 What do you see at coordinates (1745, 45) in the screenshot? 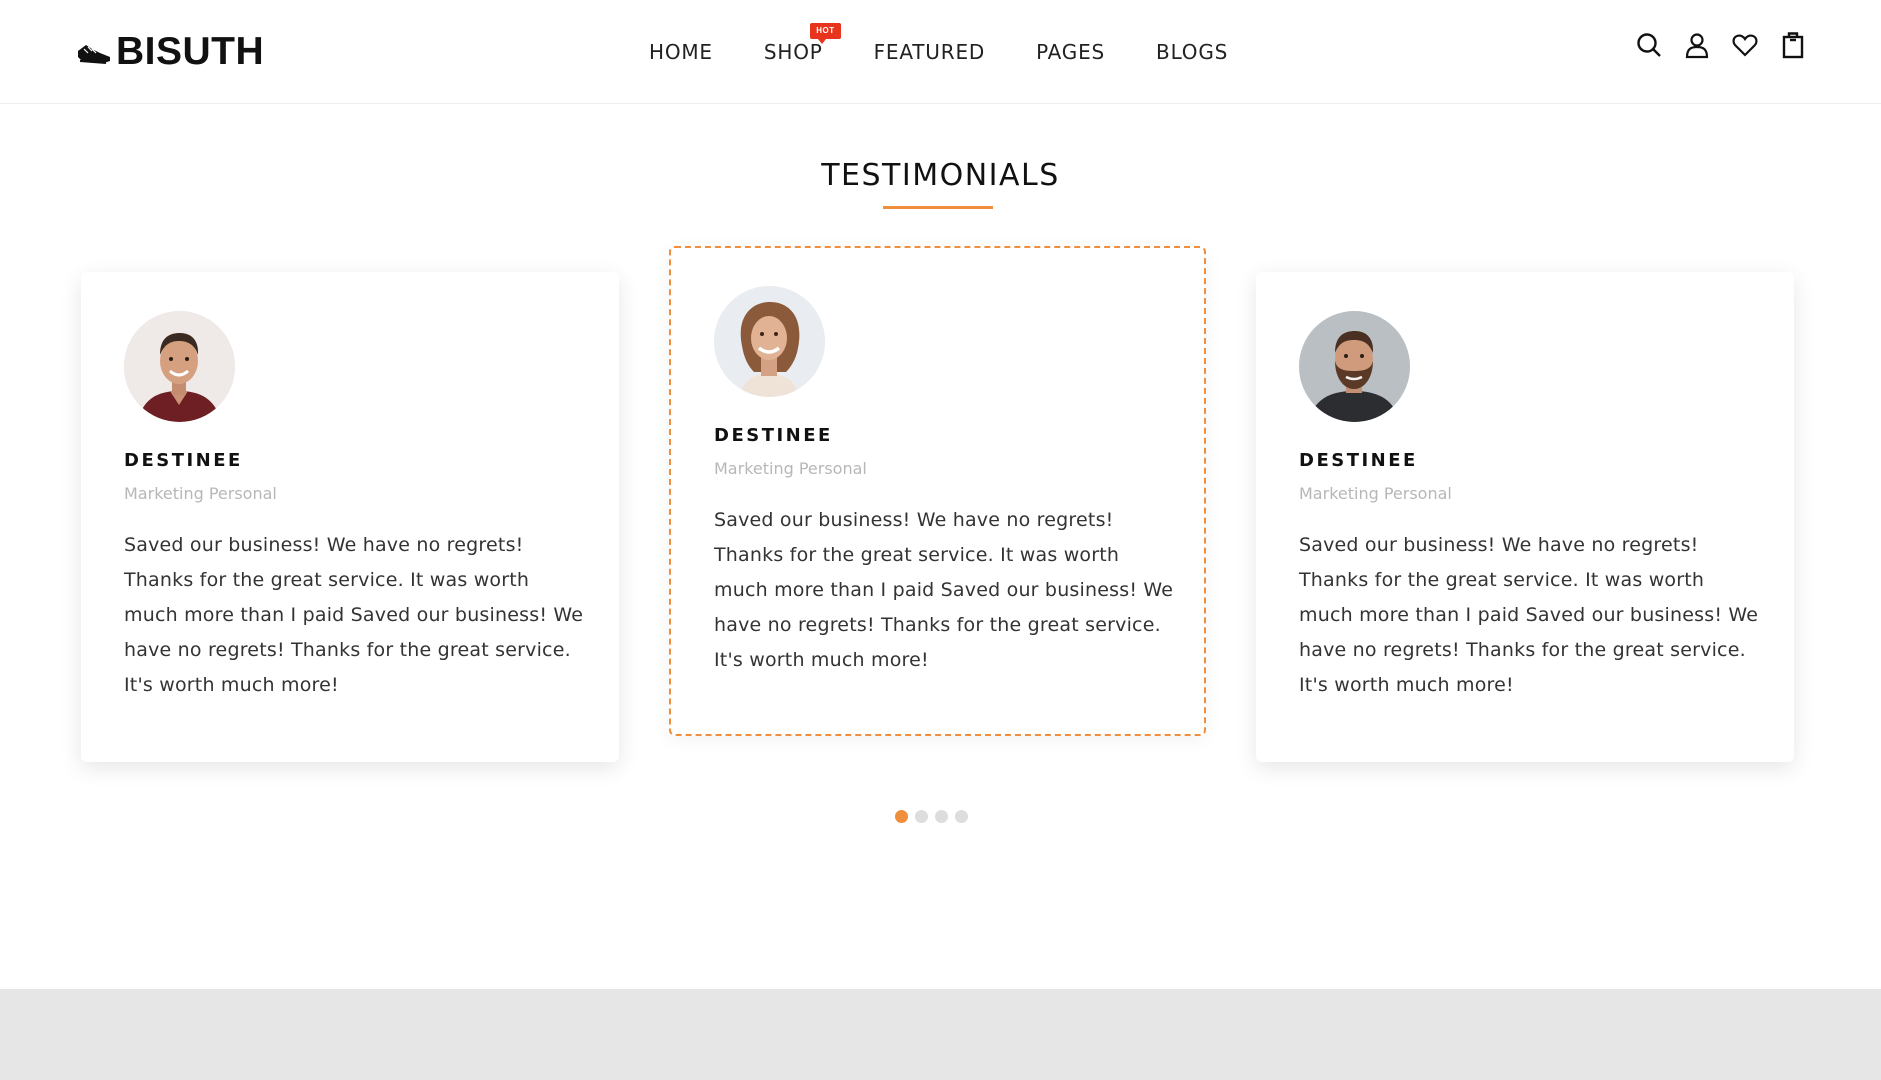
I see `heart-icon` at bounding box center [1745, 45].